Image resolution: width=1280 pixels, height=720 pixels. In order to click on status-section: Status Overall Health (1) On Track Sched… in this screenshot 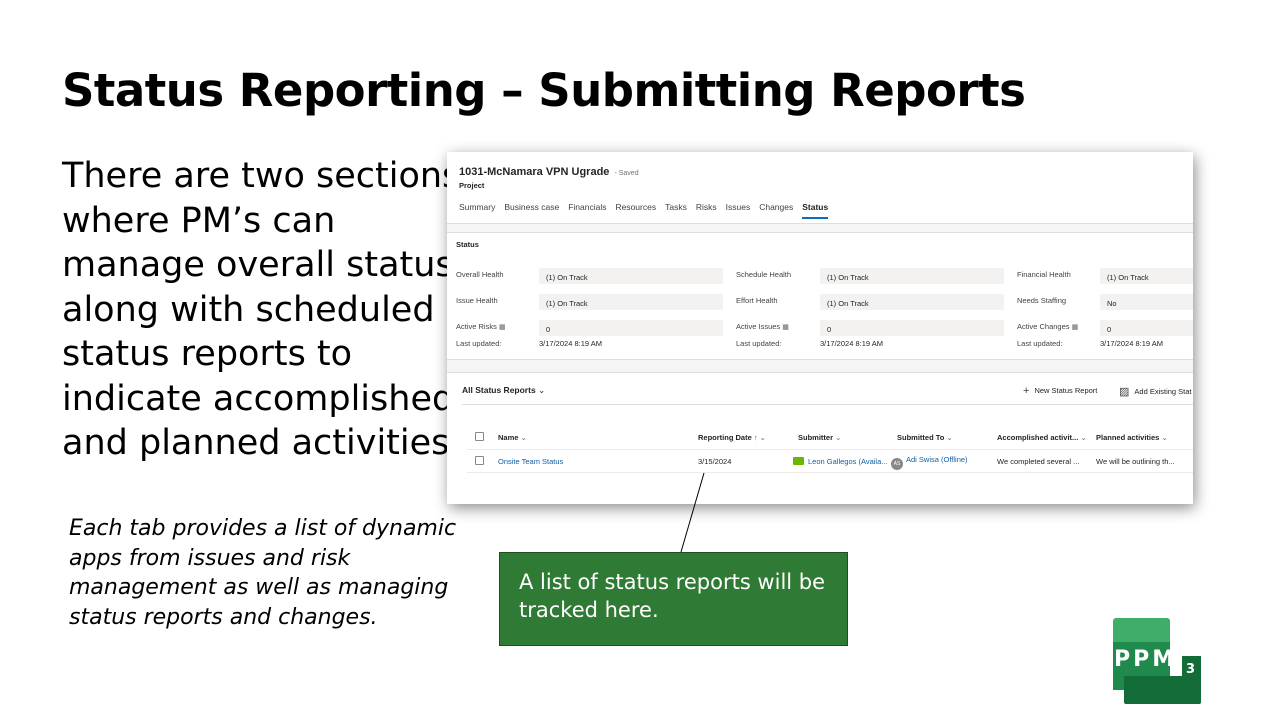, I will do `click(820, 296)`.